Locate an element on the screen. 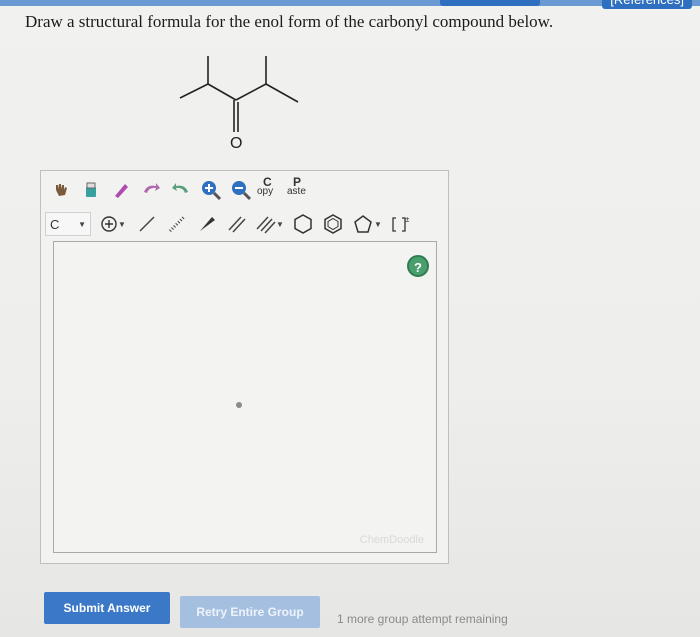 The image size is (700, 637). benzene-icon is located at coordinates (333, 224).